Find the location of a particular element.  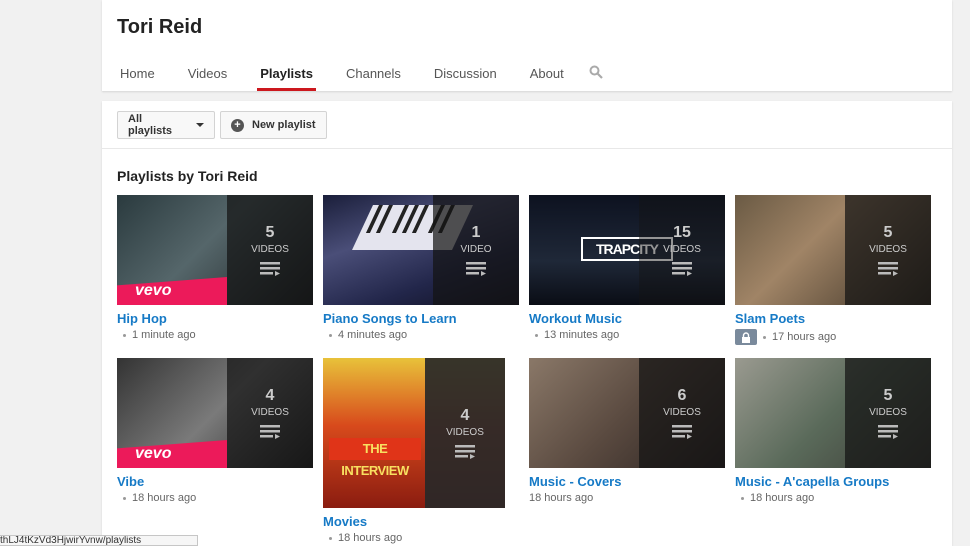

video-count-overlay: 6 VIDEOS is located at coordinates (682, 413).